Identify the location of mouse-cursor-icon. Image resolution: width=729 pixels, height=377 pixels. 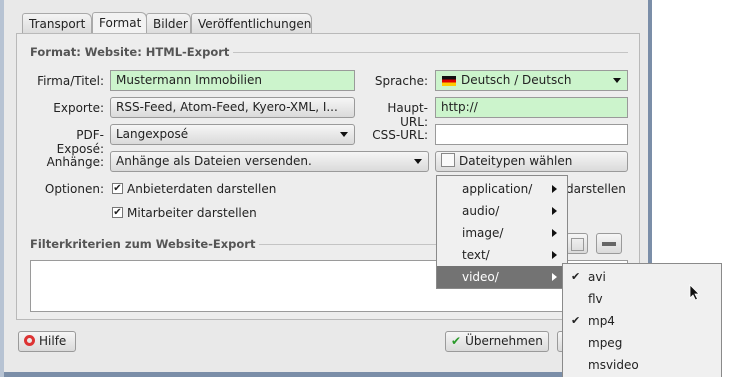
(694, 292).